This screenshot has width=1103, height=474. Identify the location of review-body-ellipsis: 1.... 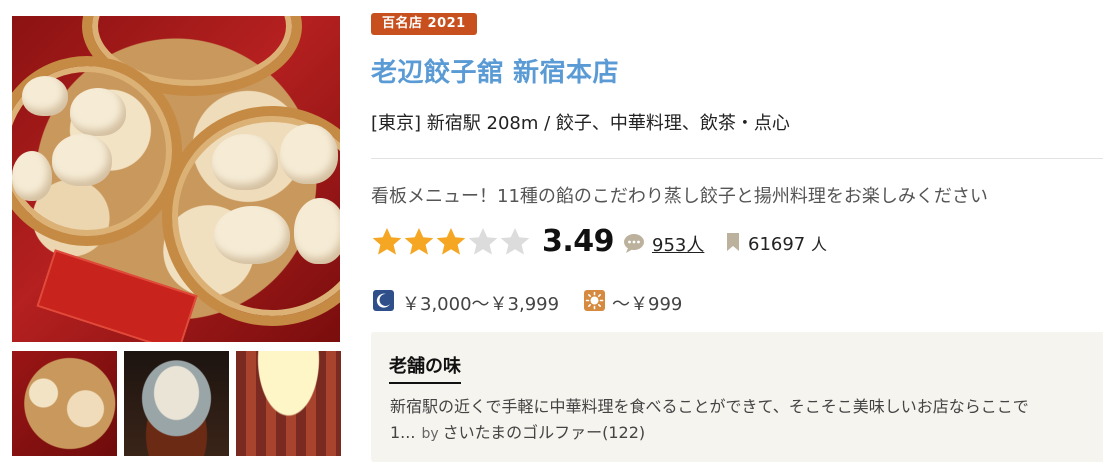
(403, 432).